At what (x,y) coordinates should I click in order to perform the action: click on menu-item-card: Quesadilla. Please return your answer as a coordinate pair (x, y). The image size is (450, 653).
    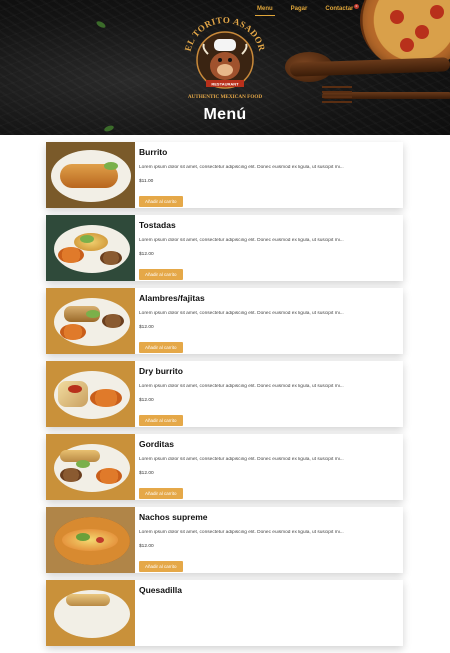
    Looking at the image, I should click on (224, 613).